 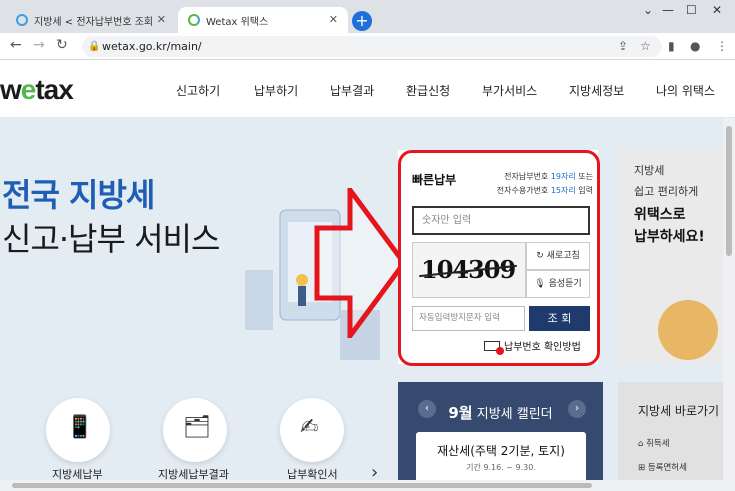 What do you see at coordinates (501, 220) in the screenshot?
I see `payment-number-input: 숫자만 입력` at bounding box center [501, 220].